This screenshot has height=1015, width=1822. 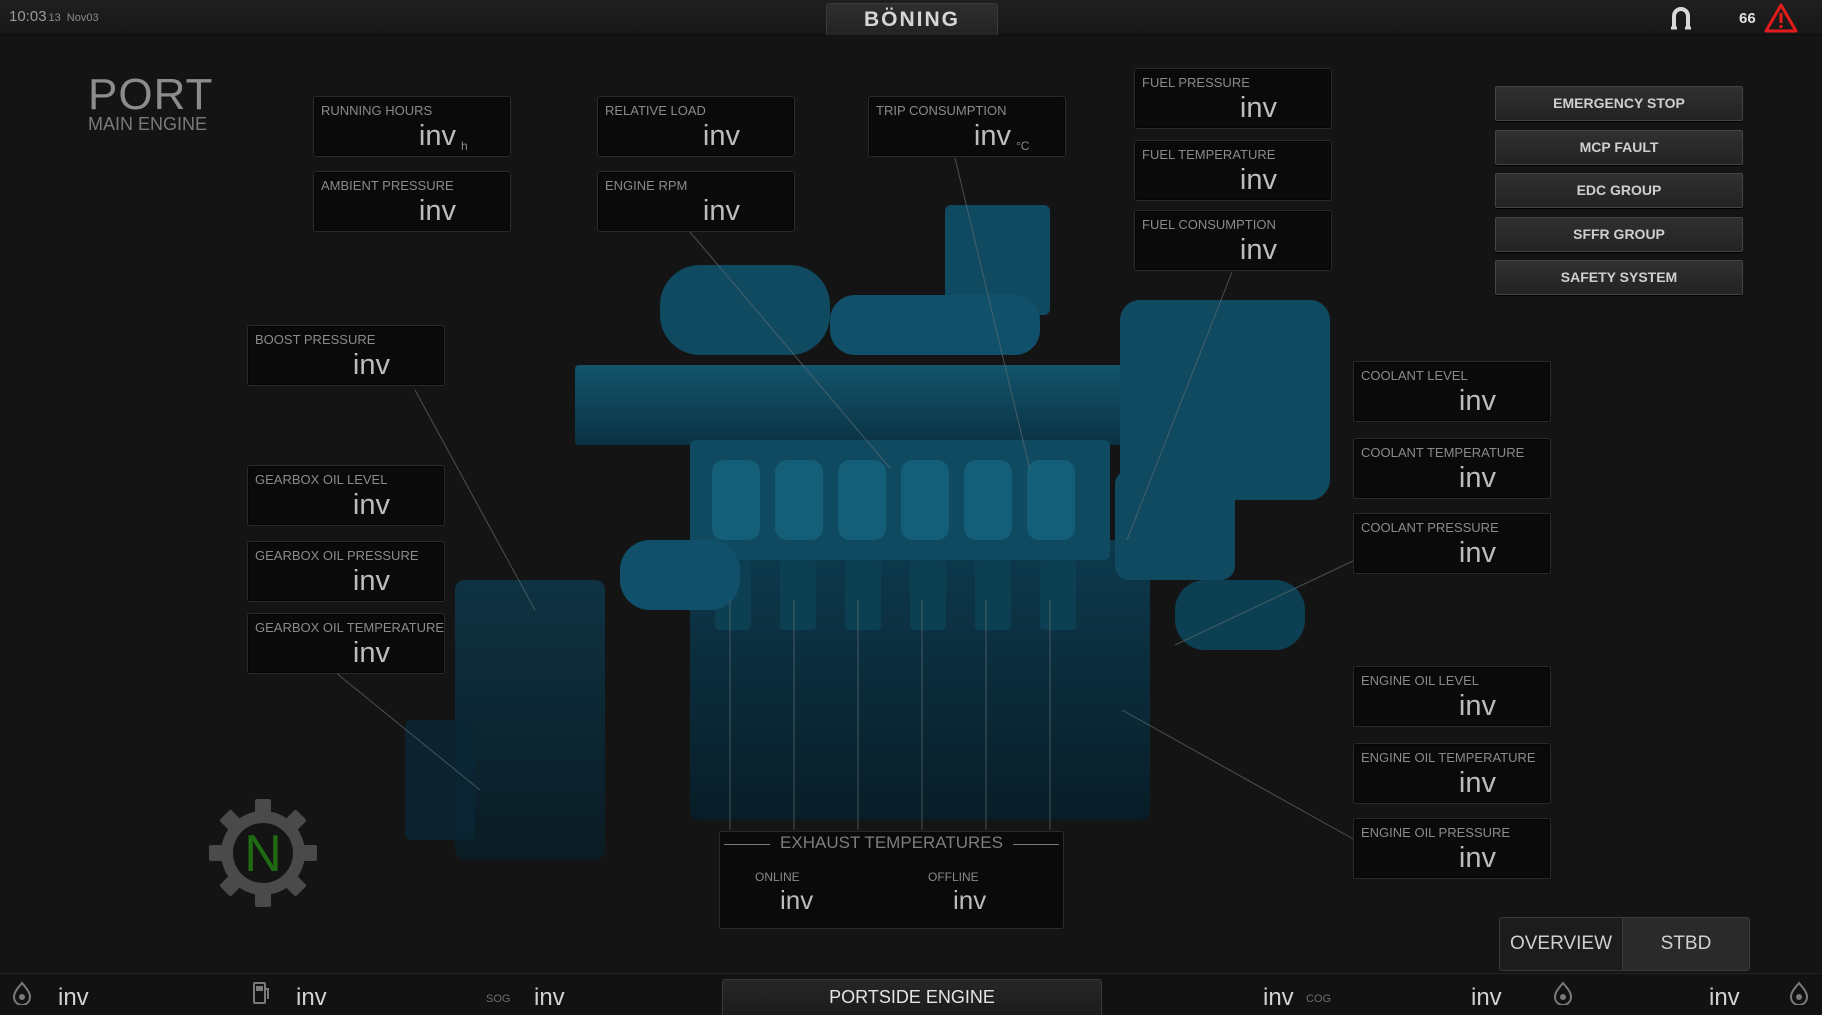 I want to click on cog-value: inv, so click(x=1278, y=997).